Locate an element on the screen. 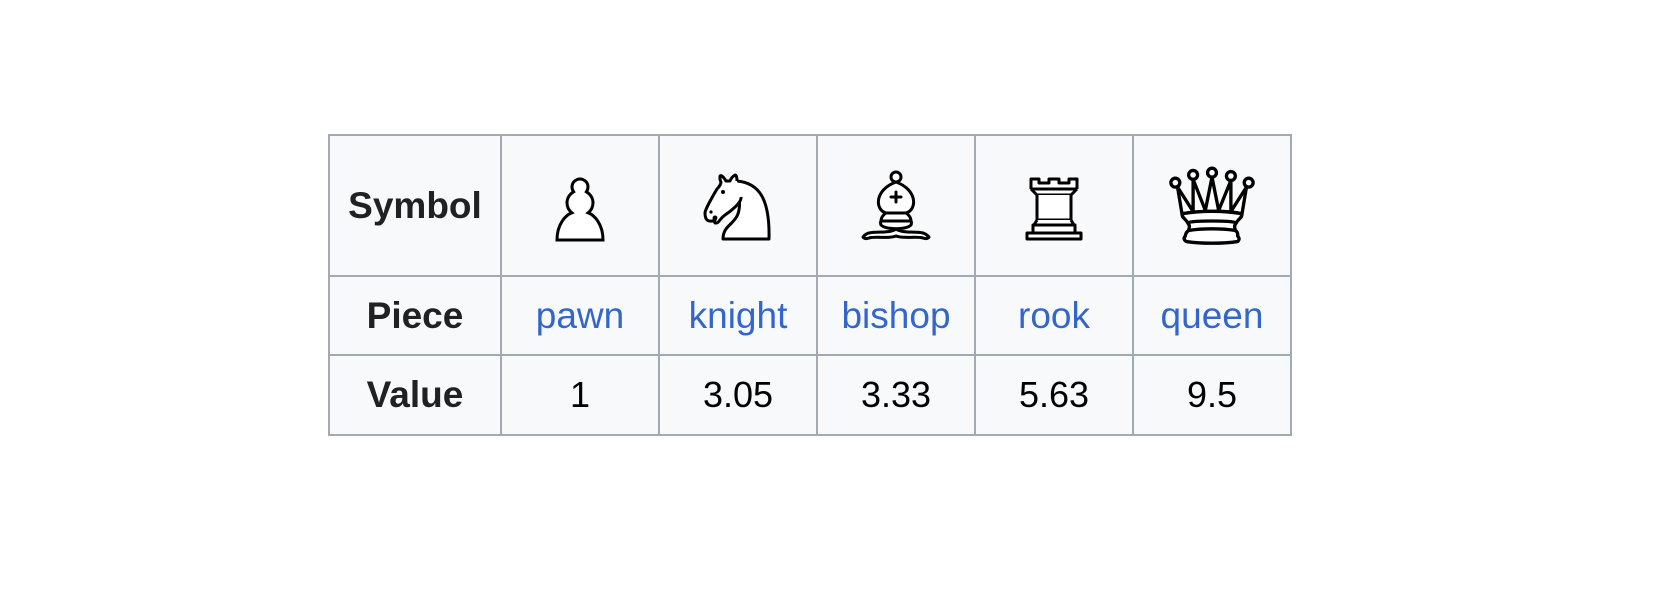 Image resolution: width=1660 pixels, height=606 pixels. piece-row: Piece pawn knight bishop rook queen is located at coordinates (810, 315).